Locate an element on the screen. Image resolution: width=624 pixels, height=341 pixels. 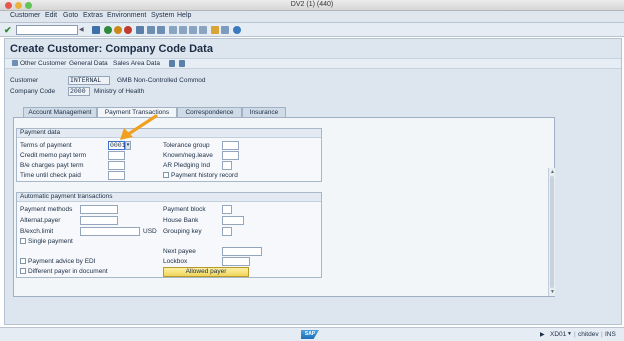
alternat-payer-label: Alternat.payer is located at coordinates (40, 220).